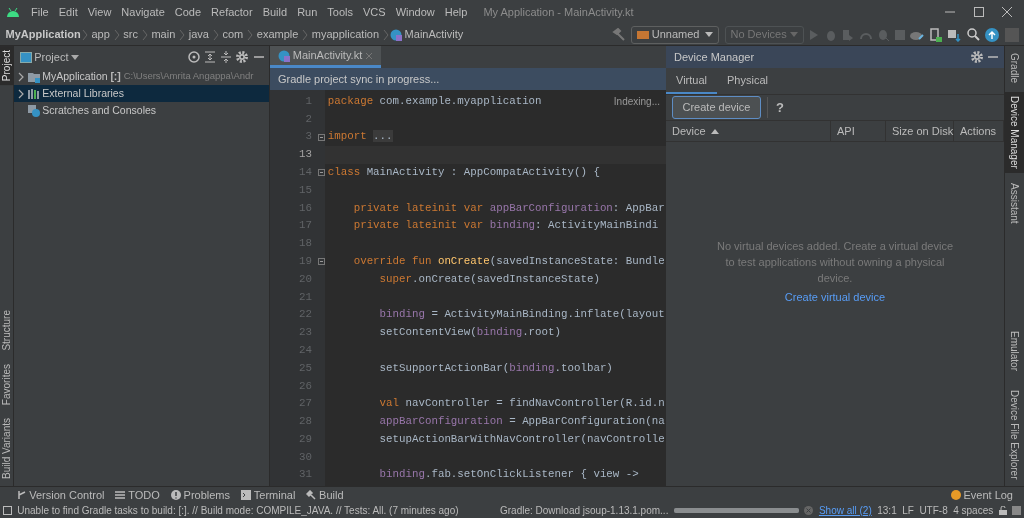  Describe the element at coordinates (278, 34) in the screenshot. I see `breadcrumb-item: example` at that location.